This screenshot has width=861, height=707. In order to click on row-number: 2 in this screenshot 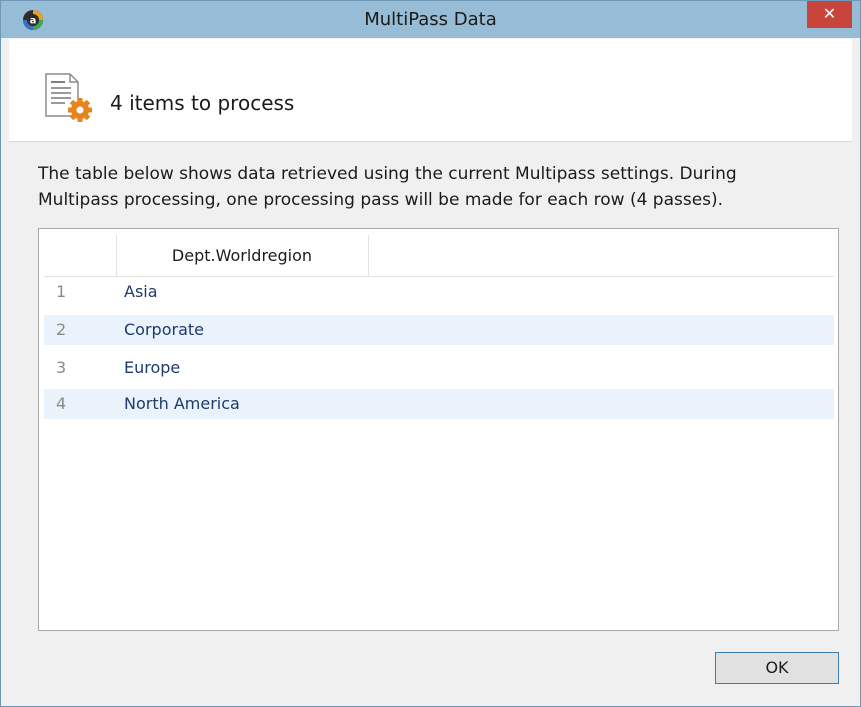, I will do `click(61, 329)`.